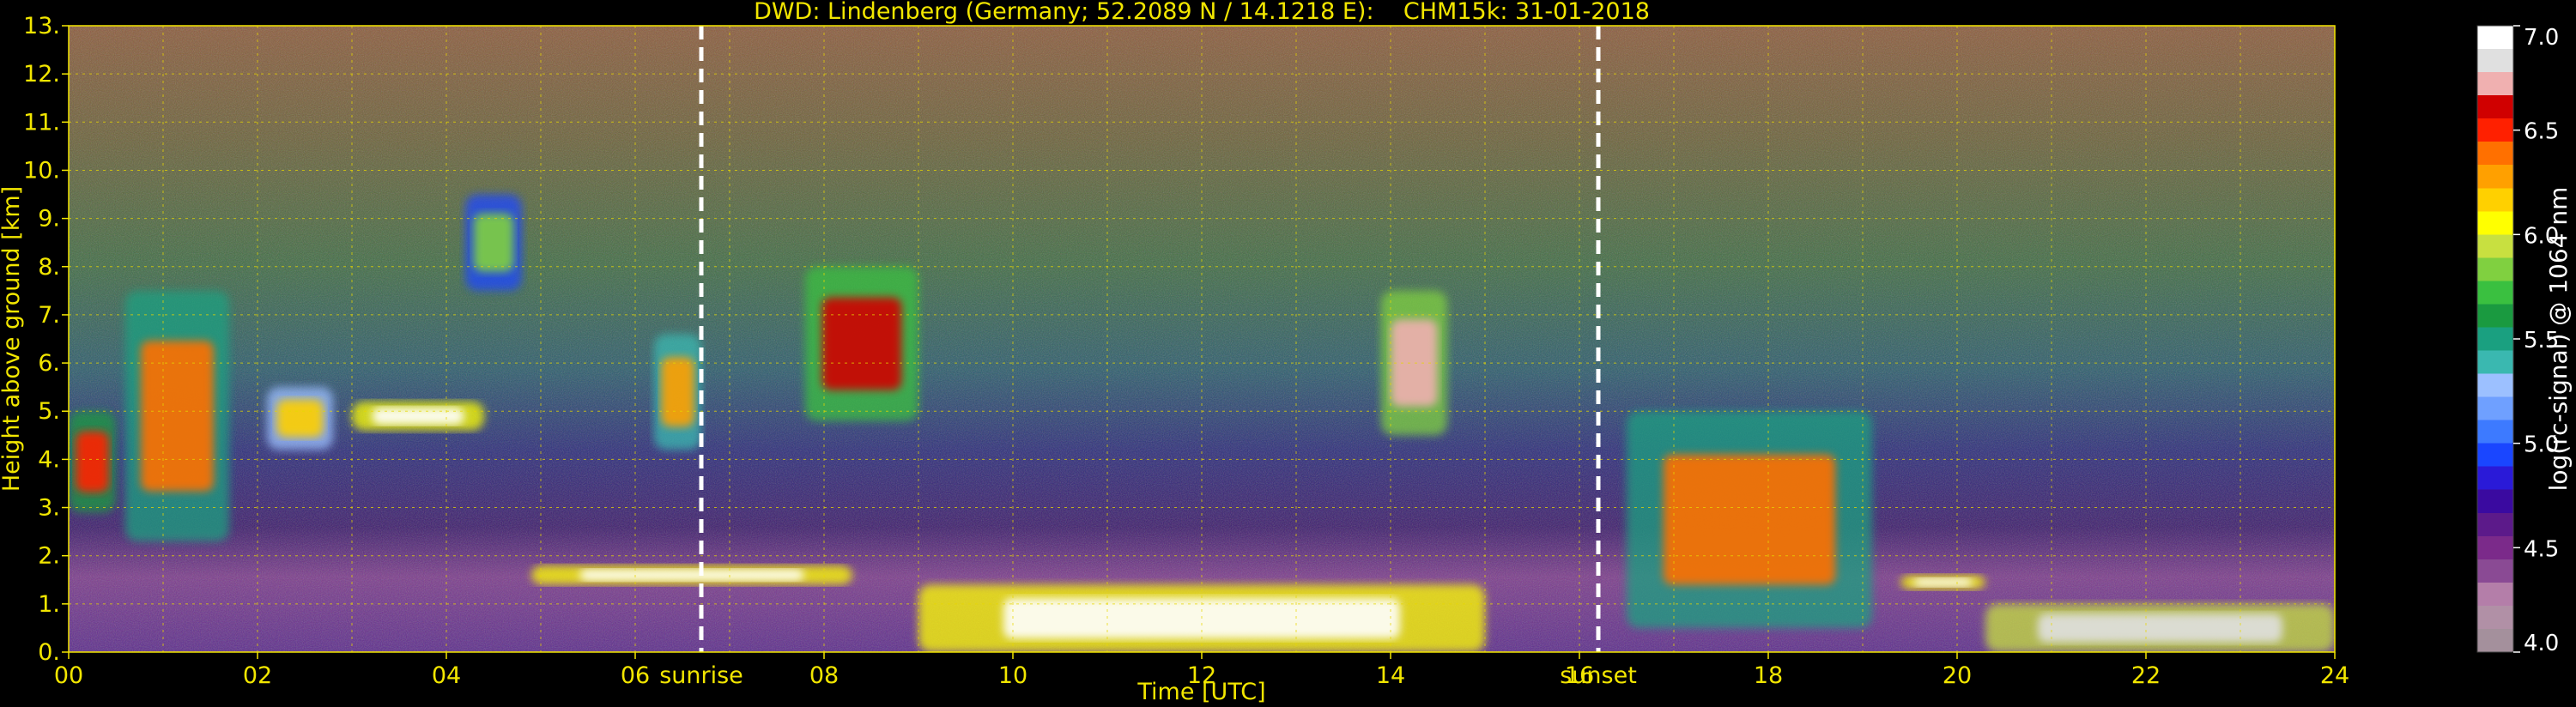 The width and height of the screenshot is (2576, 707). What do you see at coordinates (49, 267) in the screenshot?
I see `y-tick-label: 8.` at bounding box center [49, 267].